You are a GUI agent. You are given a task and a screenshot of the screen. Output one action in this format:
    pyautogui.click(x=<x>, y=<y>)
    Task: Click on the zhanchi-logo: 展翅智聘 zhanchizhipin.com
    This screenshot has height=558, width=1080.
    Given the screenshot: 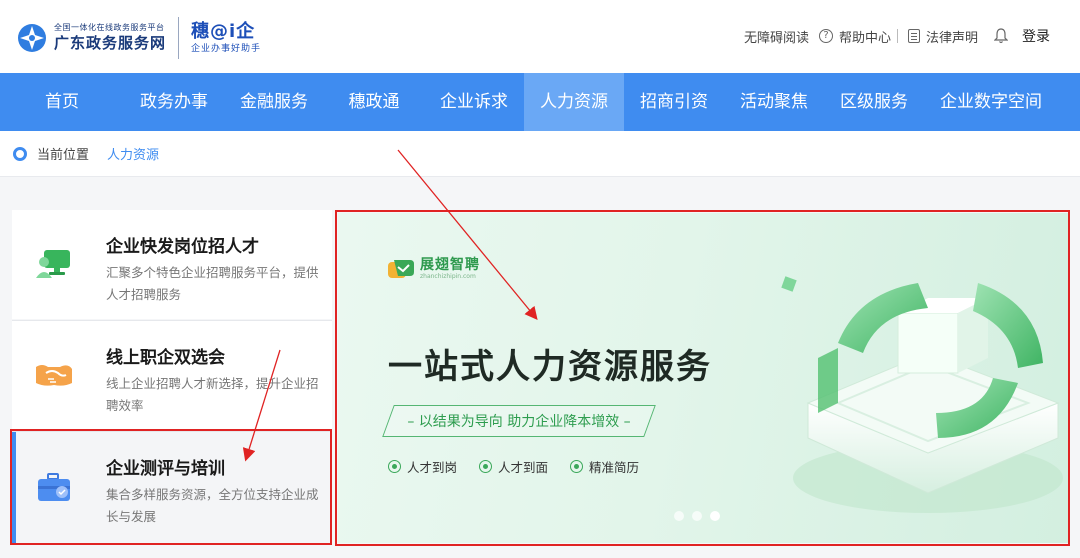 What is the action you would take?
    pyautogui.click(x=434, y=269)
    